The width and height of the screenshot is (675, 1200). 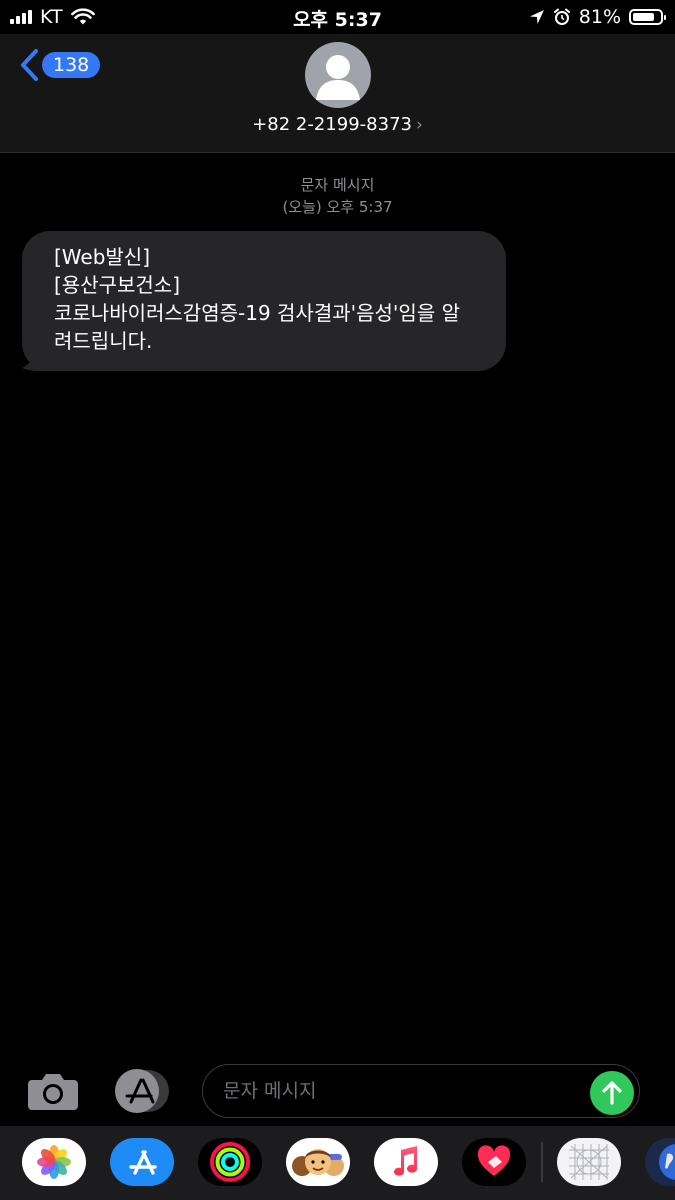 I want to click on memoji-icon, so click(x=318, y=1162).